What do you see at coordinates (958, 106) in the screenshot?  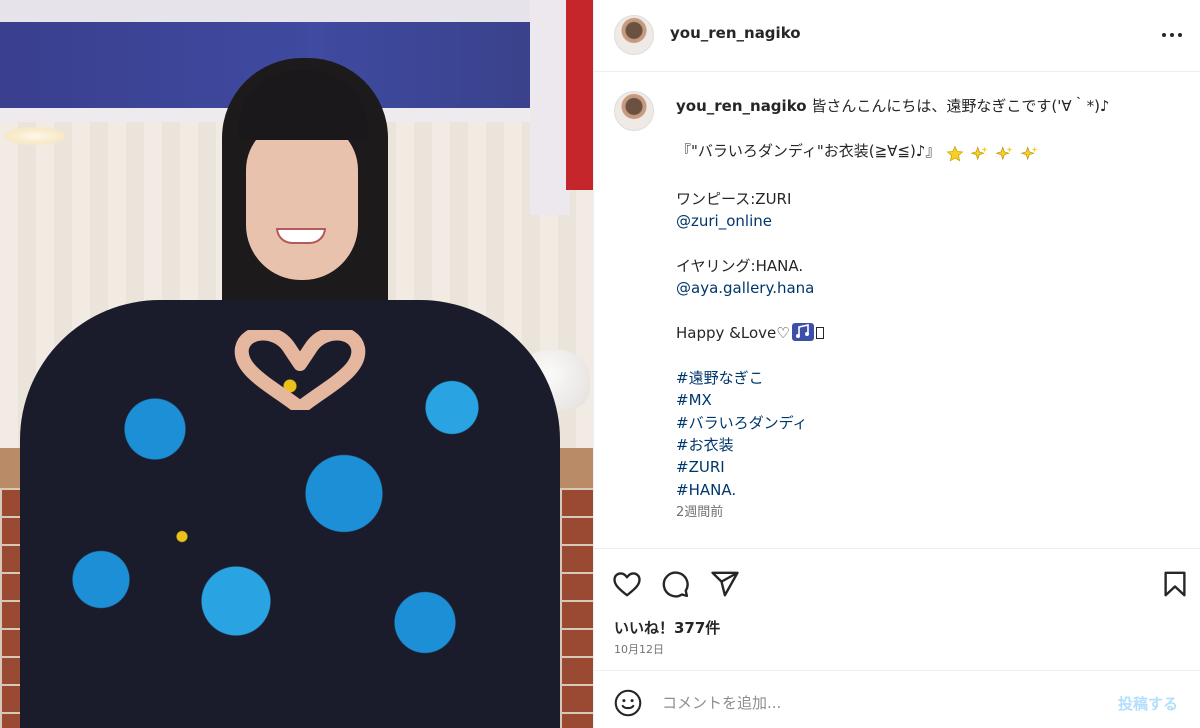 I see `caption-greeting: 皆さんこんにちは、遠野なぎこです('∀｀*)♪` at bounding box center [958, 106].